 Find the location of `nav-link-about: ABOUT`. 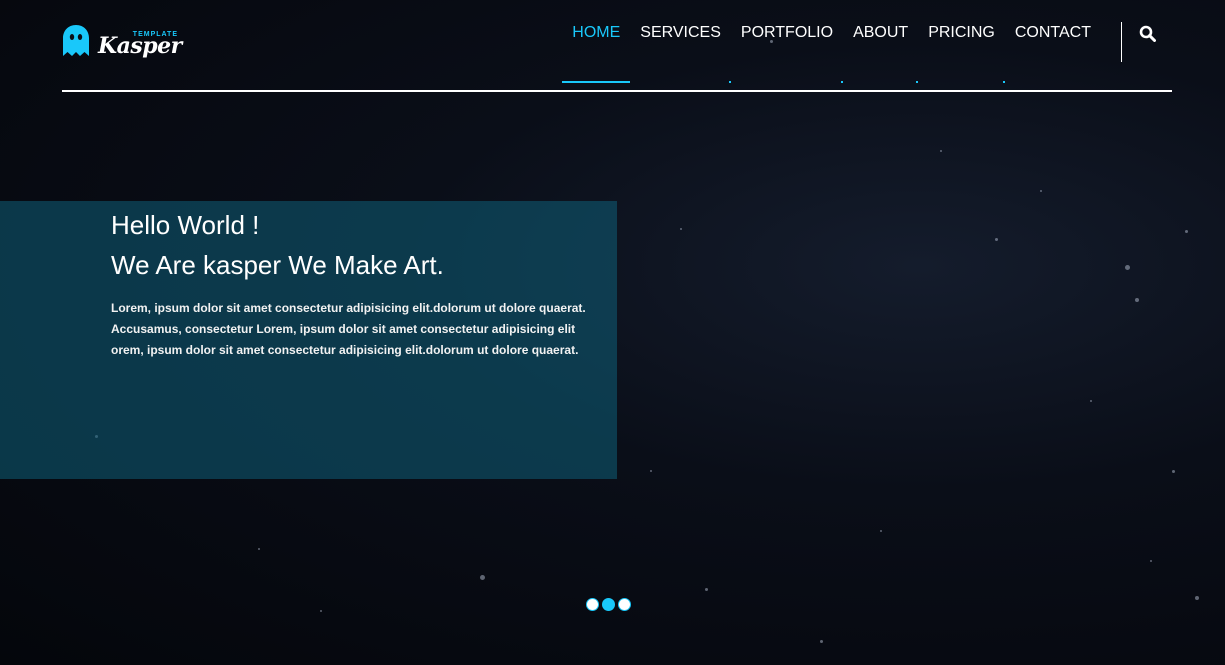

nav-link-about: ABOUT is located at coordinates (881, 45).